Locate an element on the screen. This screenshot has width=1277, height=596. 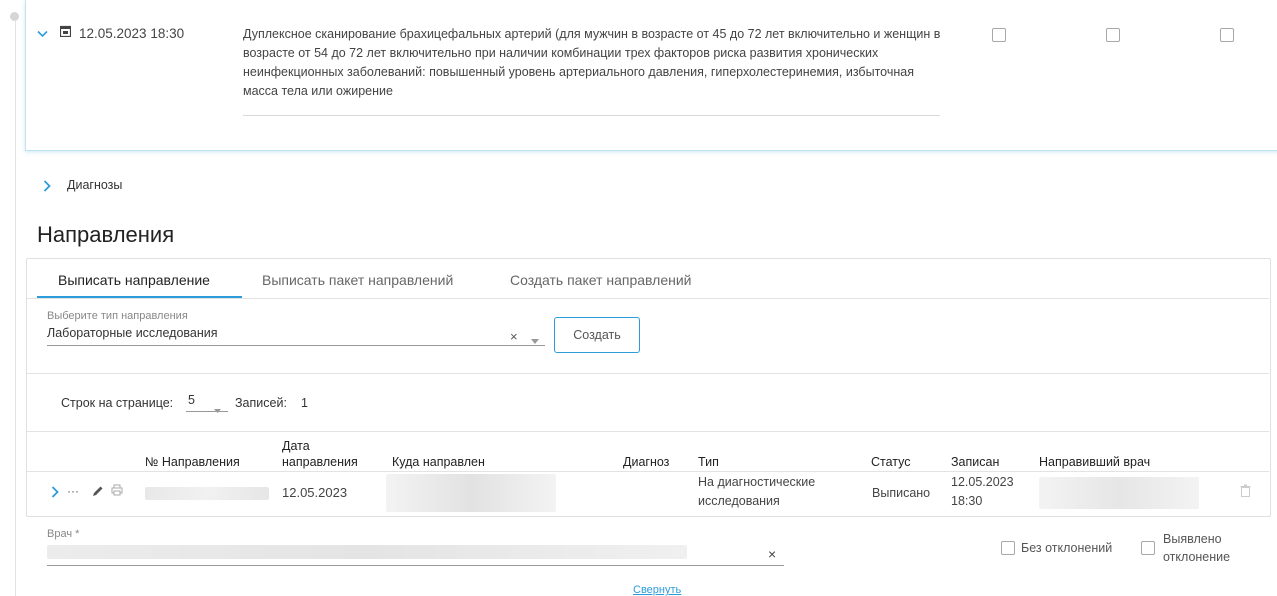
doctor-redacted is located at coordinates (1119, 493).